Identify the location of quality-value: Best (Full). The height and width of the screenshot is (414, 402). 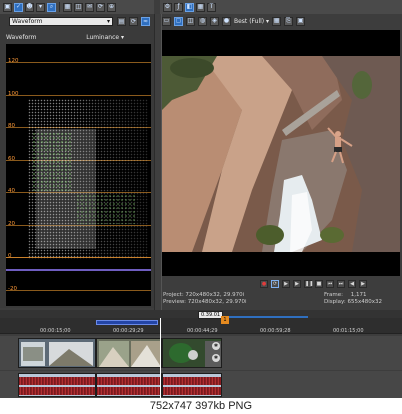
(249, 21).